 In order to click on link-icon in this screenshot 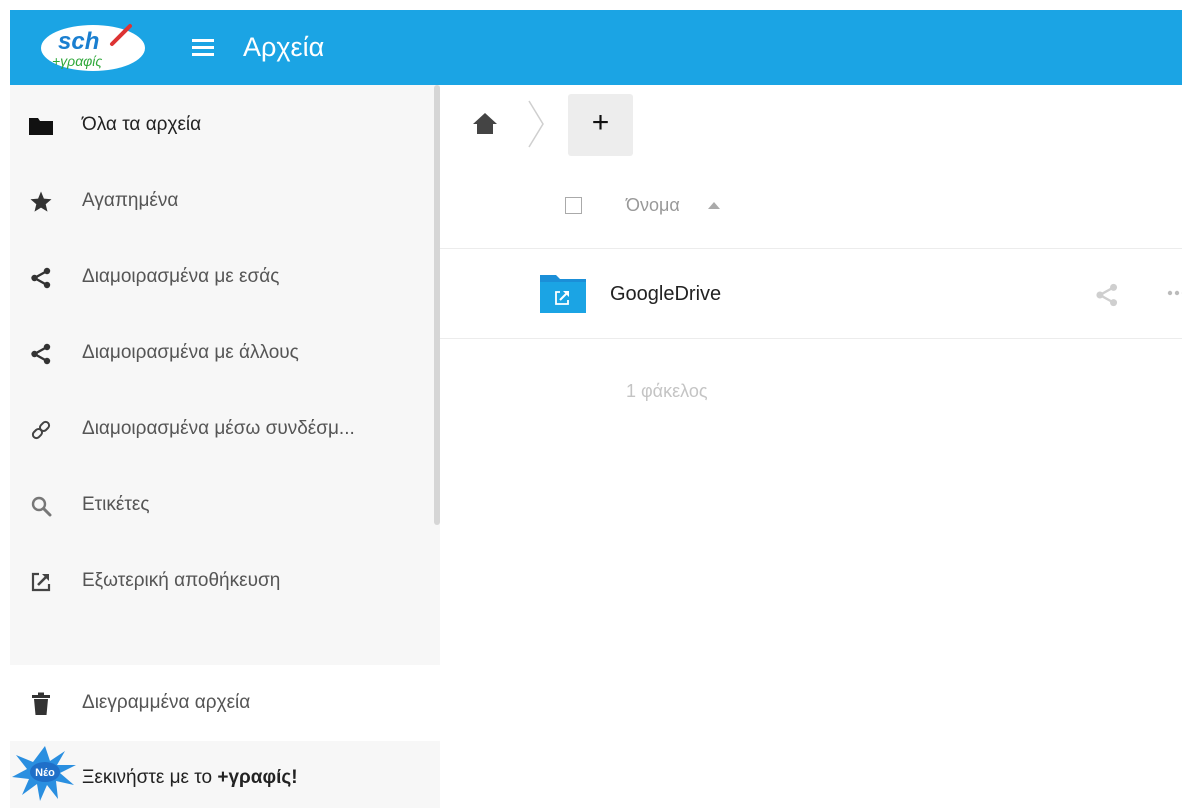, I will do `click(41, 430)`.